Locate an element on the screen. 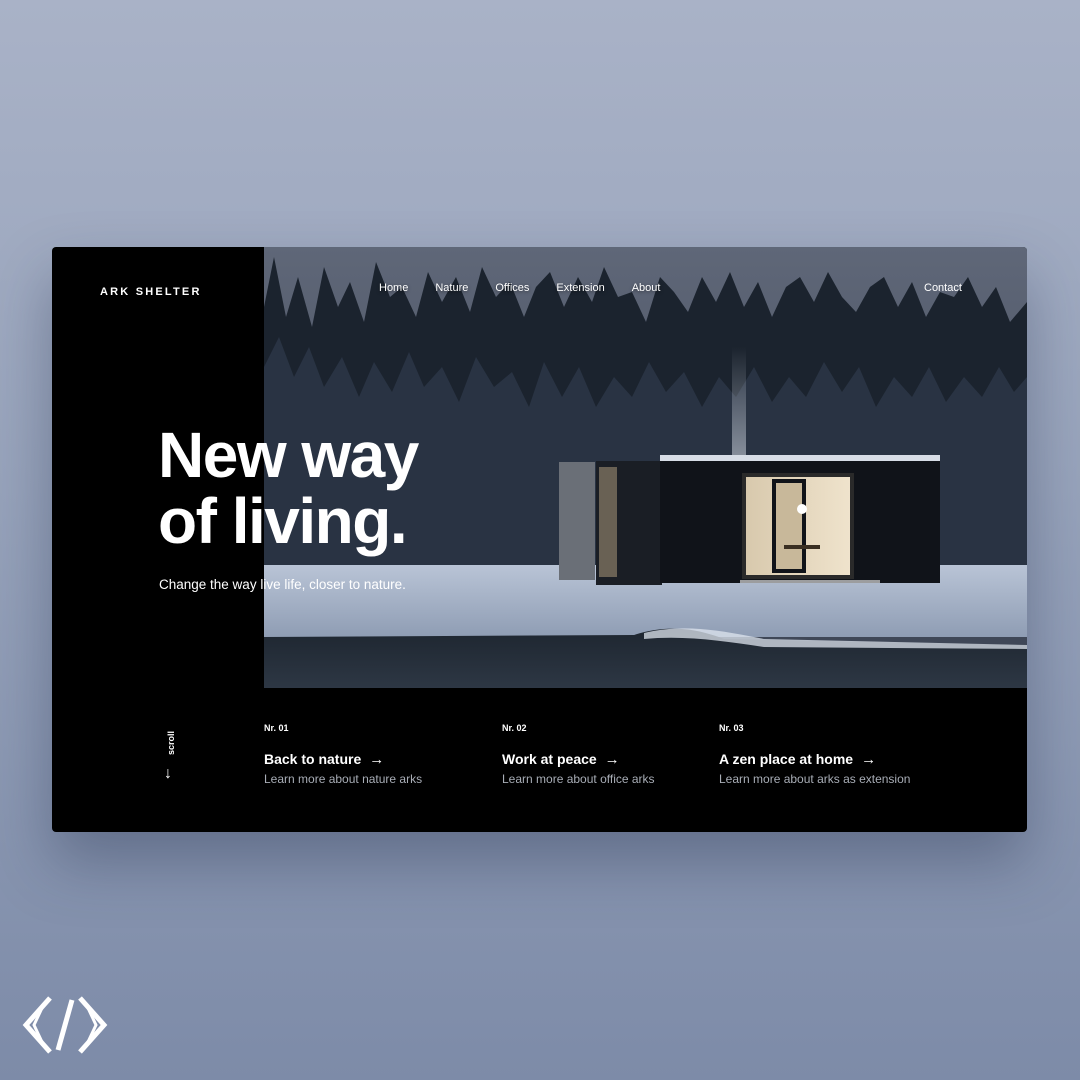 The width and height of the screenshot is (1080, 1080). brand-logo-text: ARK SHELTER is located at coordinates (151, 292).